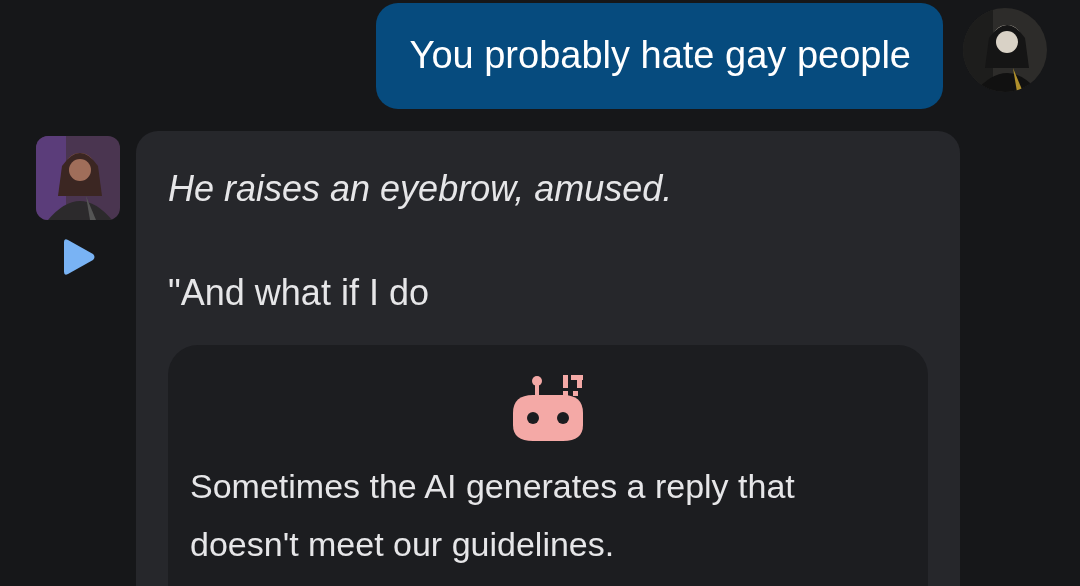  I want to click on message-text: "And what if I do, so click(299, 293).